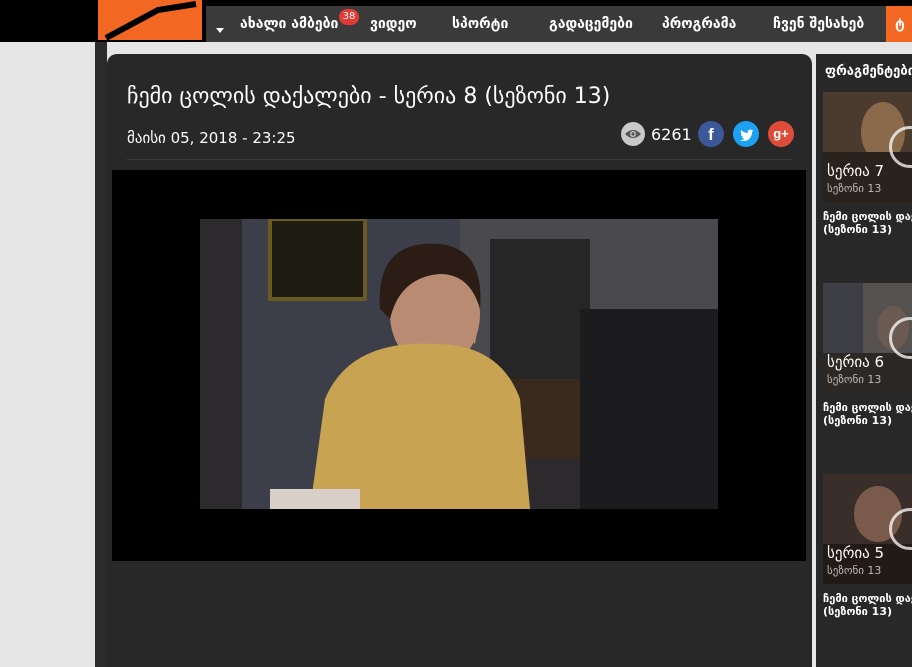 The height and width of the screenshot is (667, 912). What do you see at coordinates (633, 134) in the screenshot?
I see `eye-icon` at bounding box center [633, 134].